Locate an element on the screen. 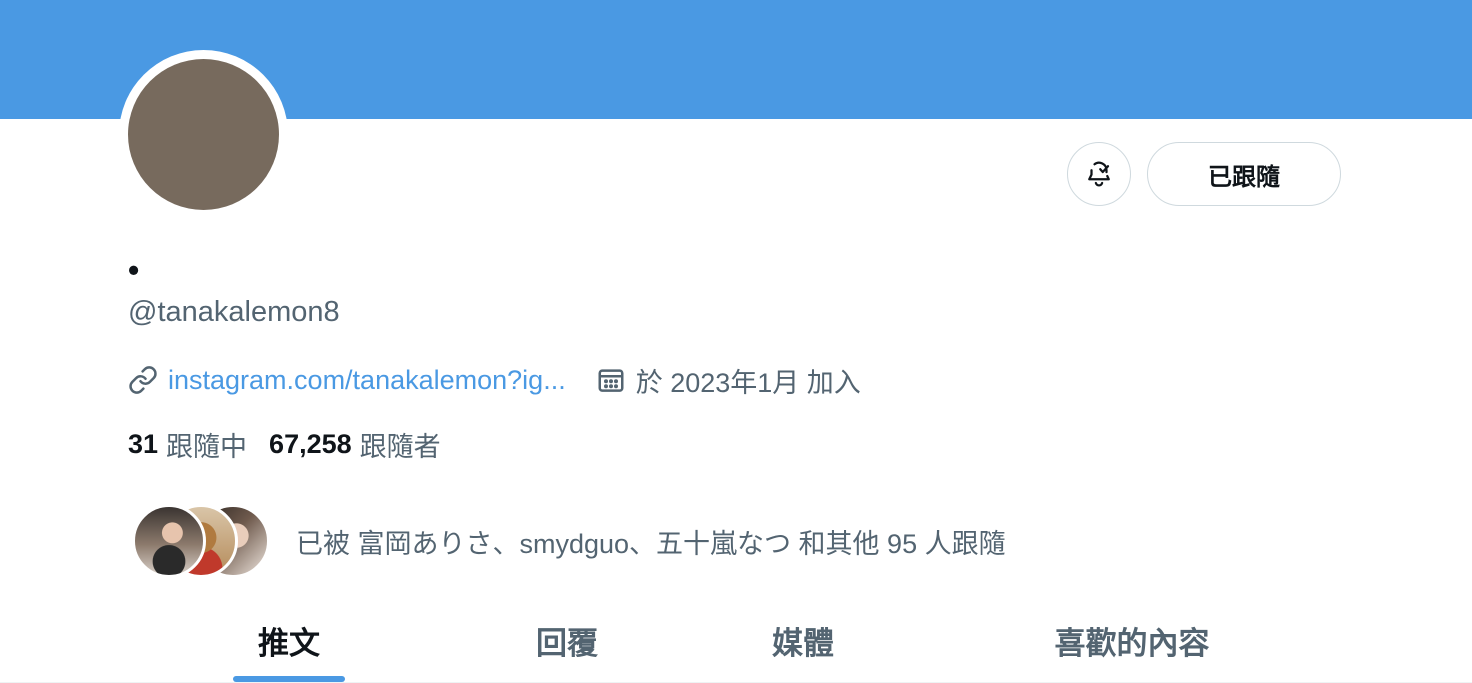  notifications-button is located at coordinates (1099, 174).